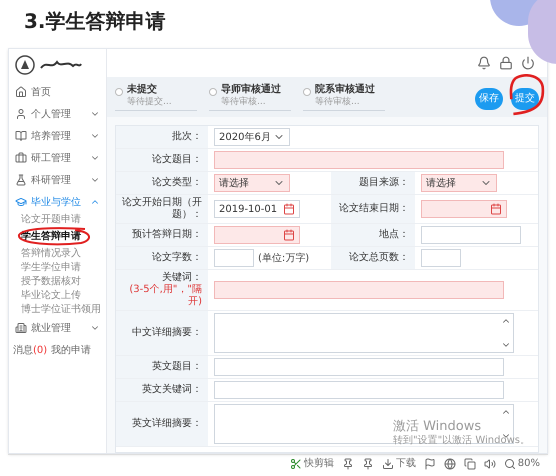  What do you see at coordinates (95, 21) in the screenshot?
I see `slide-title: 3.学生答辩申请` at bounding box center [95, 21].